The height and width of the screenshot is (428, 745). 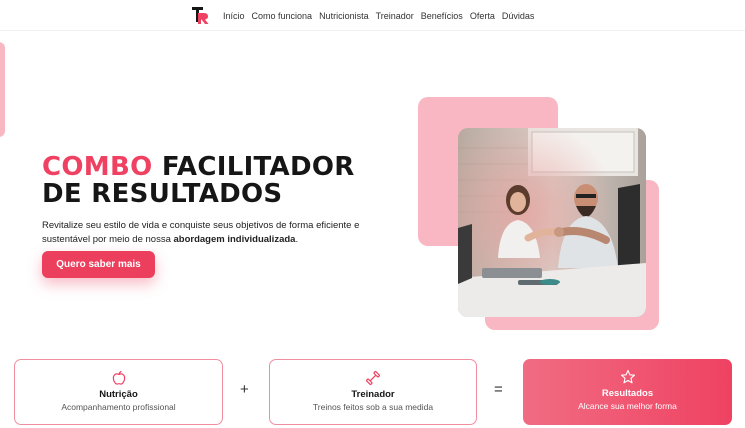 I want to click on hero-description-end: ., so click(x=297, y=239).